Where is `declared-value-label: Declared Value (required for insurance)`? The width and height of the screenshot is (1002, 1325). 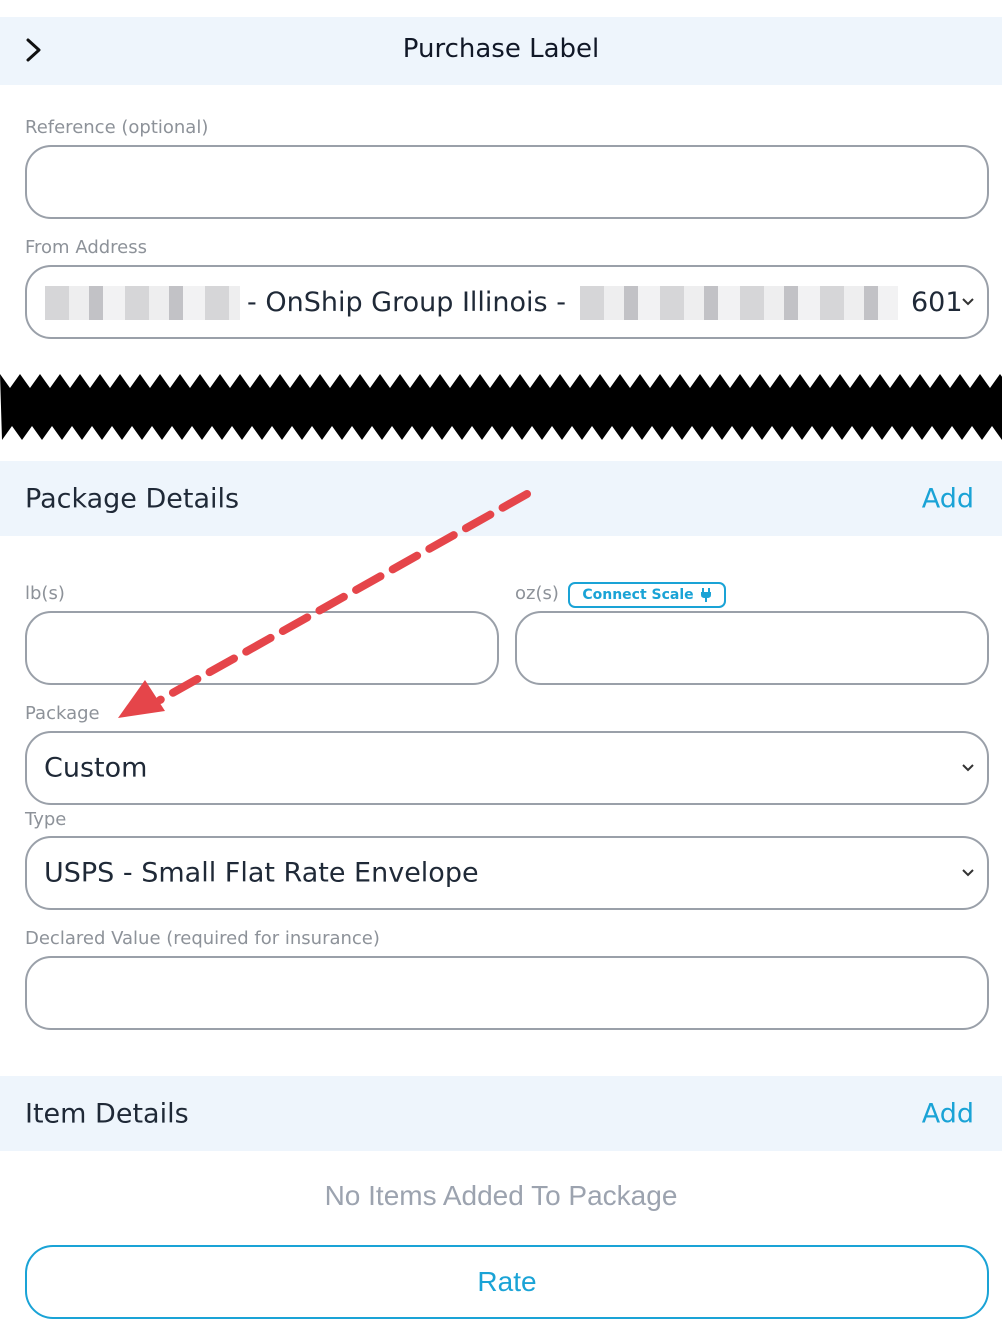 declared-value-label: Declared Value (required for insurance) is located at coordinates (202, 938).